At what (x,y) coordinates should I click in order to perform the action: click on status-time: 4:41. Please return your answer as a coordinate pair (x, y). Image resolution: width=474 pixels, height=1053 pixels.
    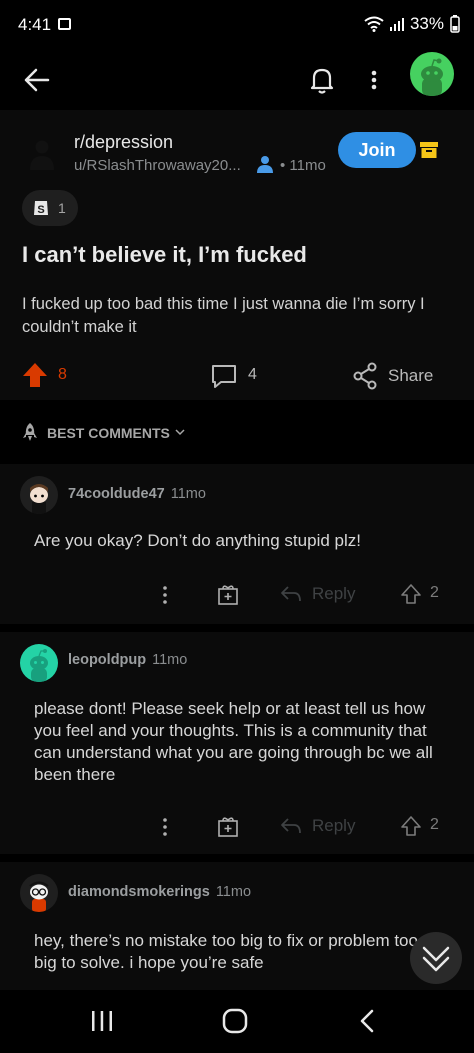
    Looking at the image, I should click on (35, 24).